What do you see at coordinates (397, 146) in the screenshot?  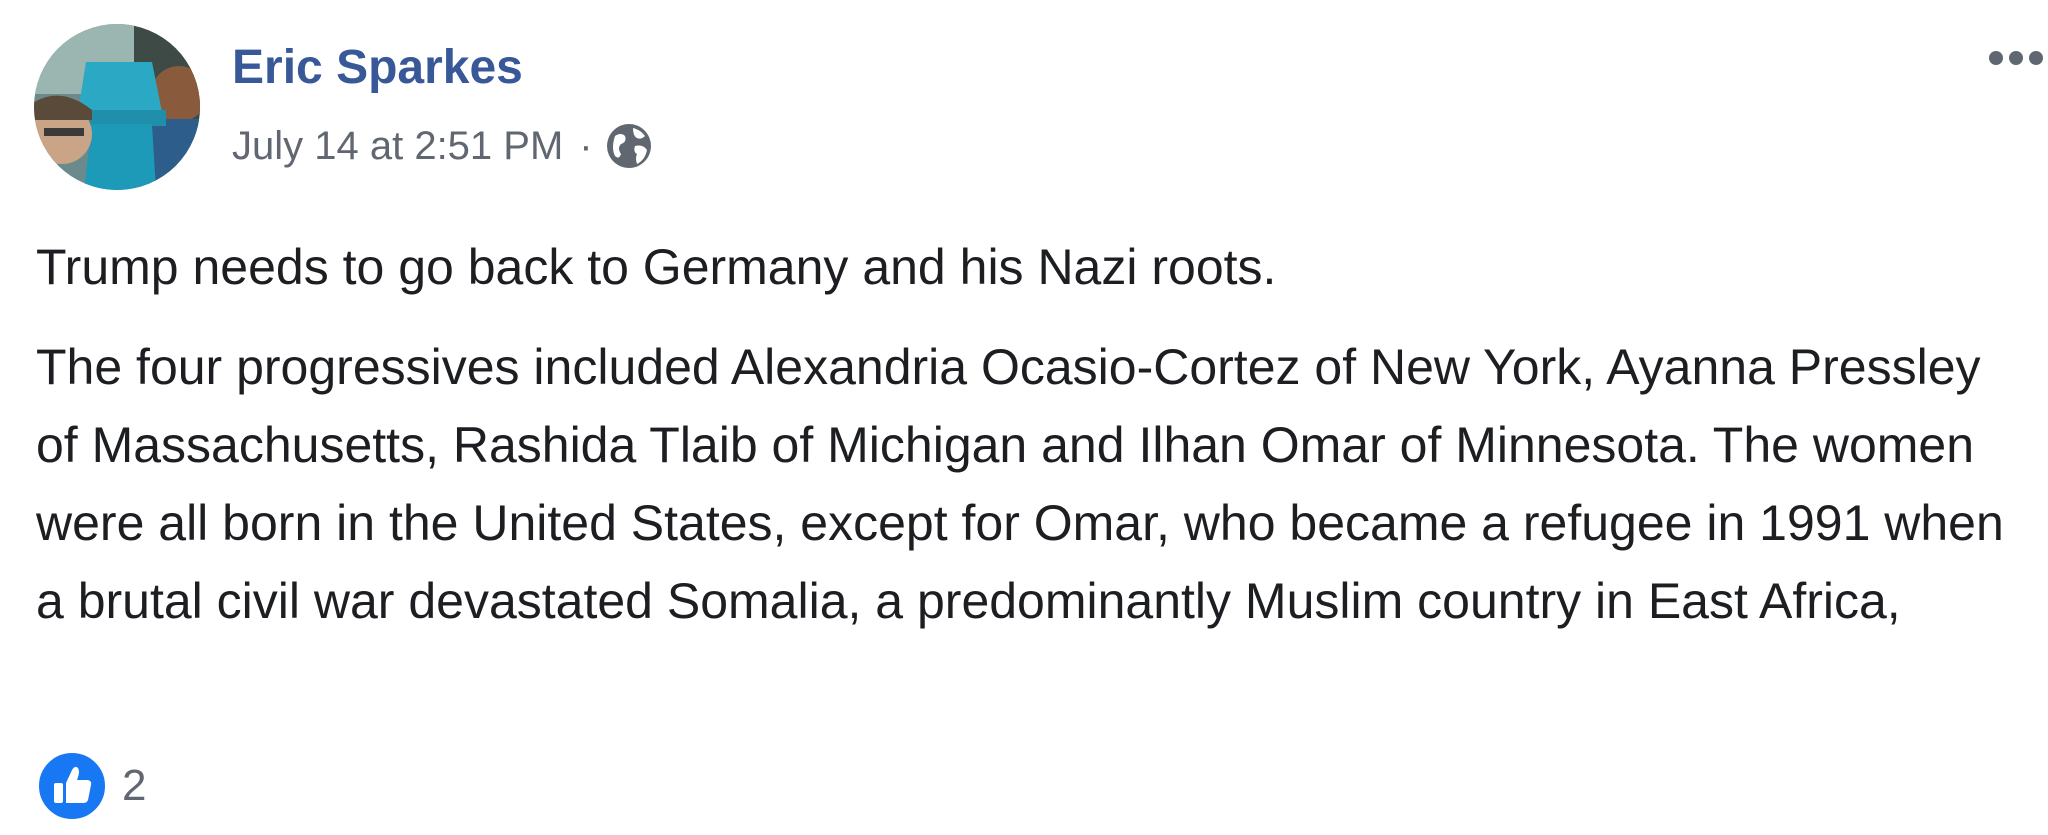 I see `post-timestamp: July 14 at 2:51 PM` at bounding box center [397, 146].